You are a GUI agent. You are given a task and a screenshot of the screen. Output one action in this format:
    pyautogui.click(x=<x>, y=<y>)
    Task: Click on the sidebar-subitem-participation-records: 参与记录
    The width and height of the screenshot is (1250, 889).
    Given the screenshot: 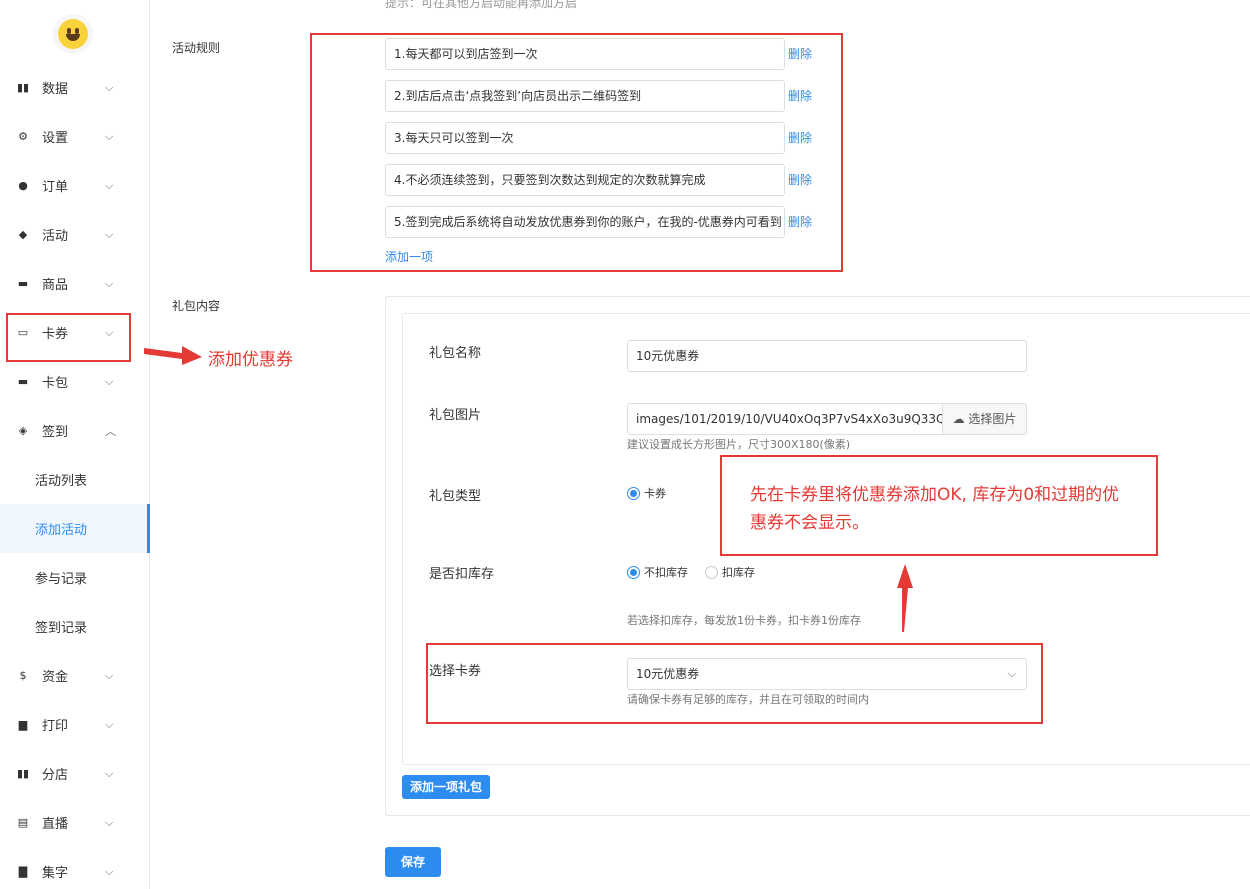 What is the action you would take?
    pyautogui.click(x=75, y=577)
    